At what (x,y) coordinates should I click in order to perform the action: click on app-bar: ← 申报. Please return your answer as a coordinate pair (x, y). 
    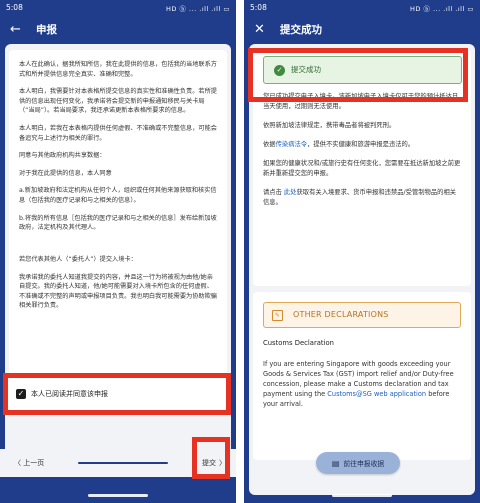
    Looking at the image, I should click on (118, 29).